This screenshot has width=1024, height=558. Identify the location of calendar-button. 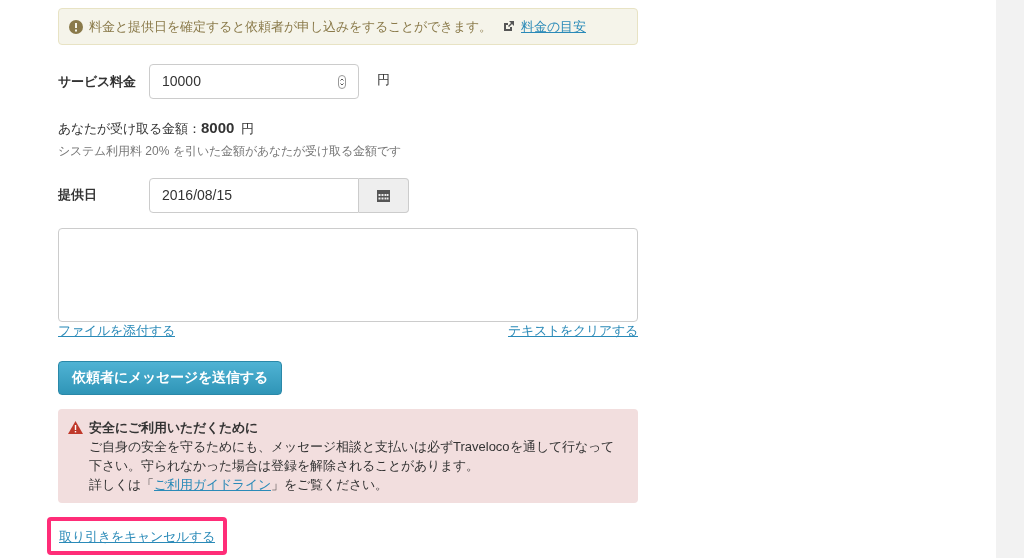
(384, 195).